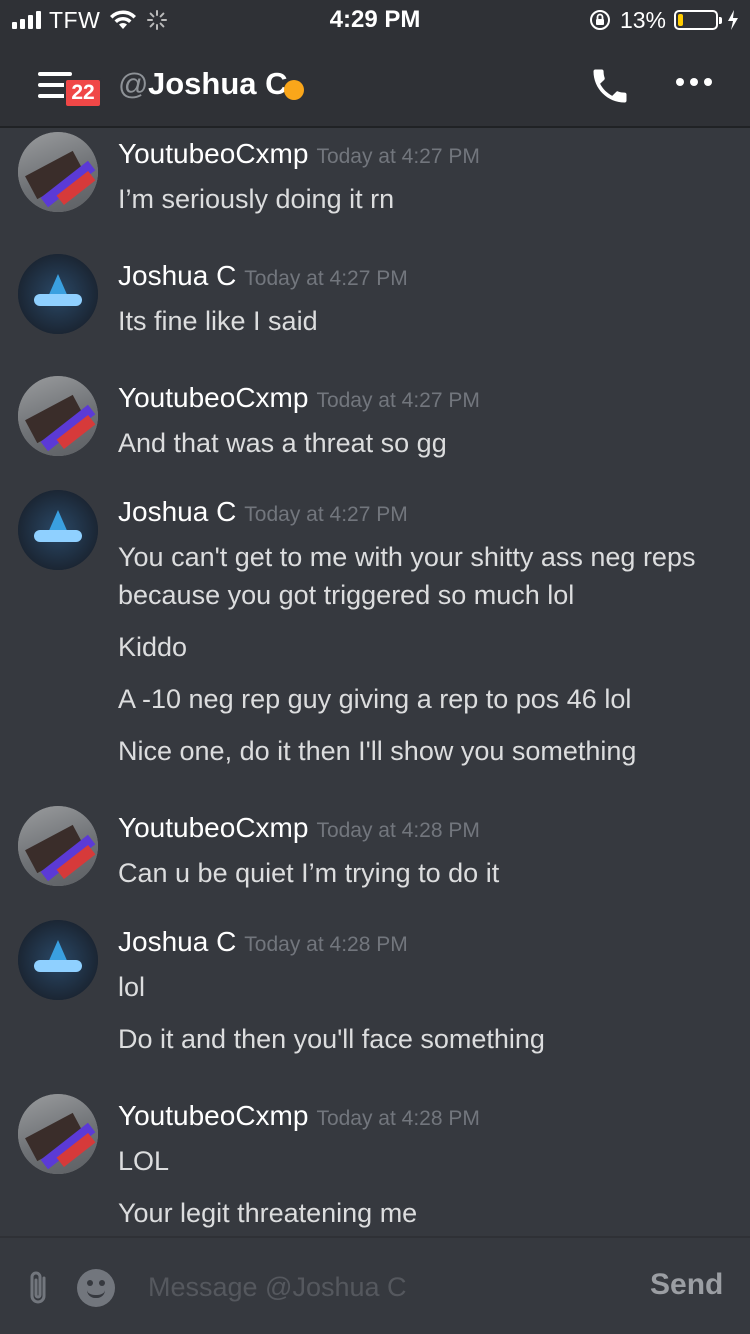  Describe the element at coordinates (218, 321) in the screenshot. I see `message-text: Its fine like I said` at that location.